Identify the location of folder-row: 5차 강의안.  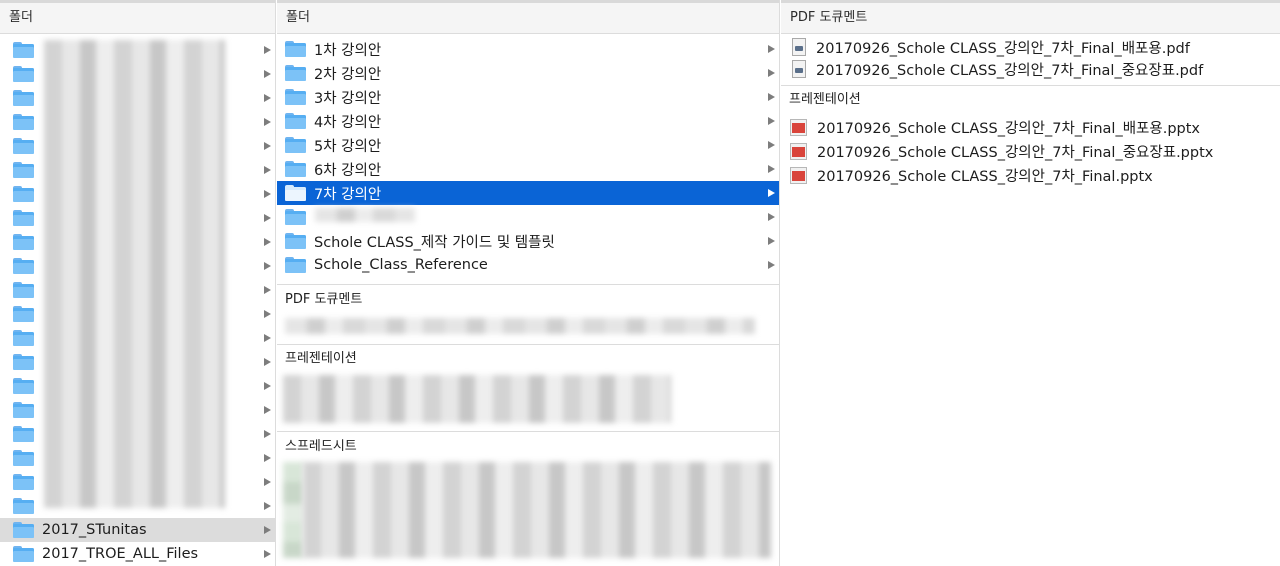
(528, 145).